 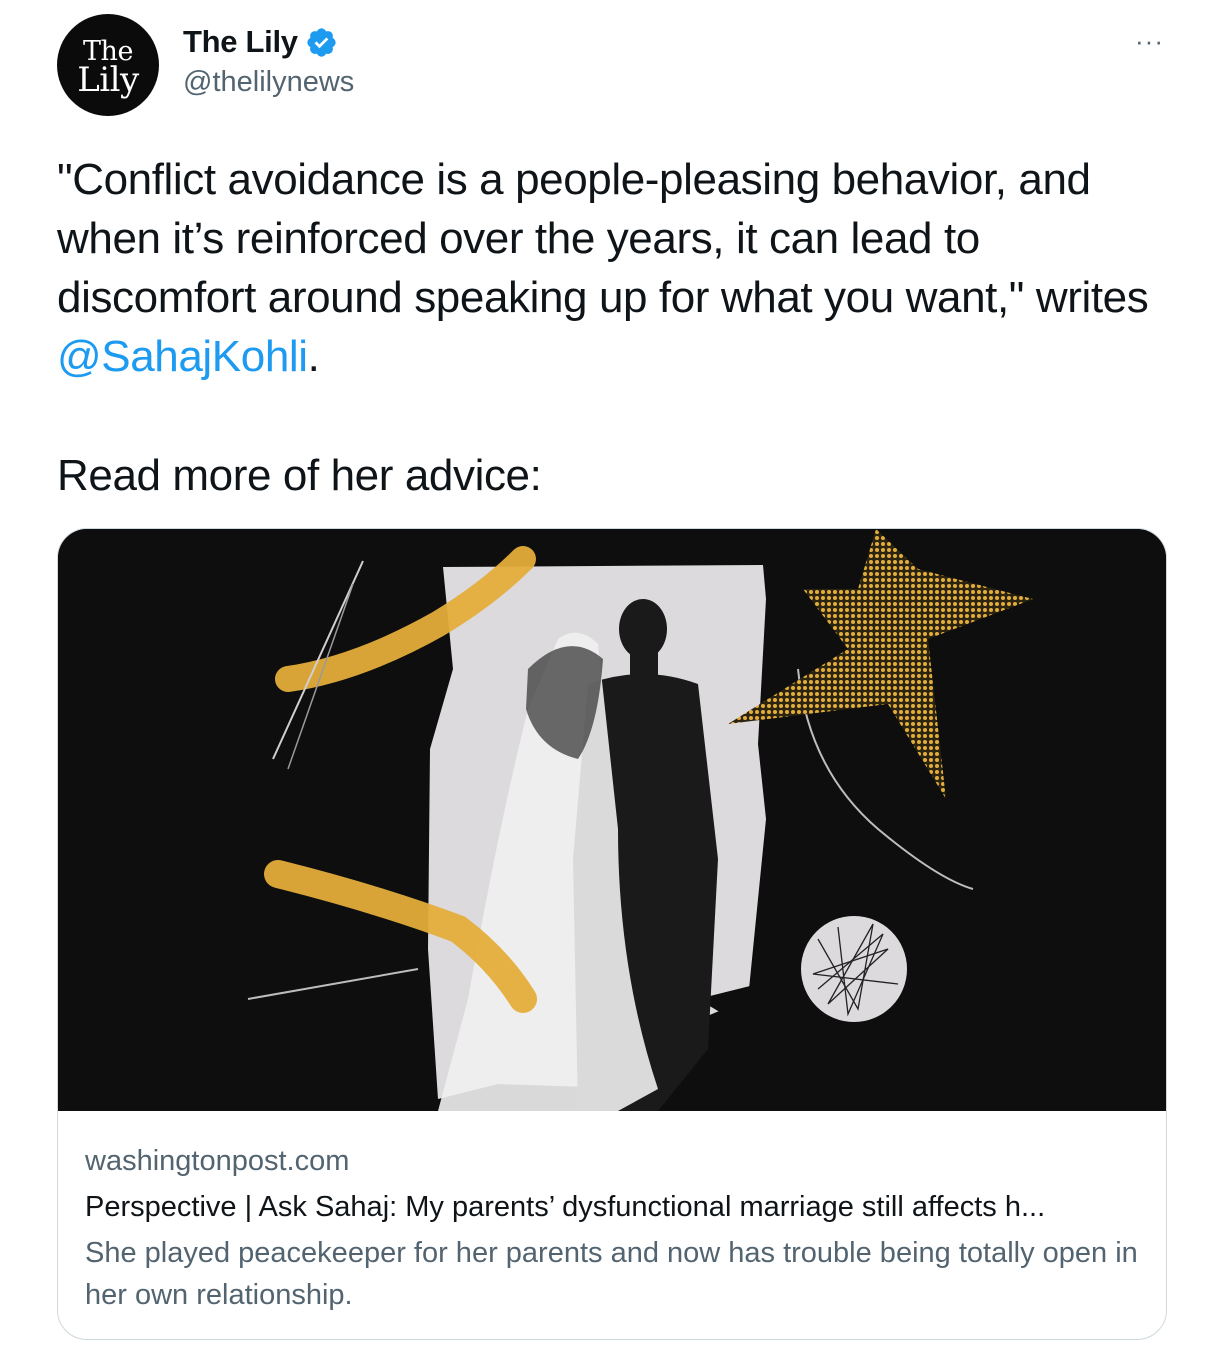 What do you see at coordinates (217, 1161) in the screenshot?
I see `card-domain: washingtonpost.com` at bounding box center [217, 1161].